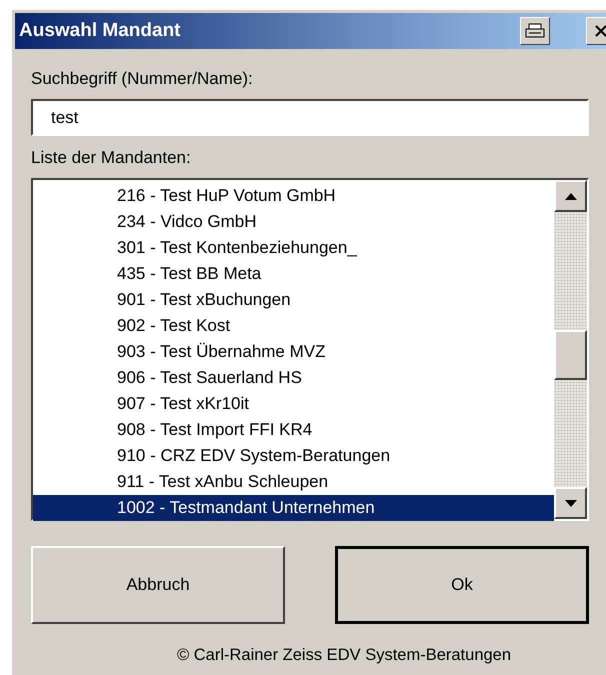  What do you see at coordinates (293, 456) in the screenshot?
I see `list-item: 910 - CRZ EDV System-Beratungen` at bounding box center [293, 456].